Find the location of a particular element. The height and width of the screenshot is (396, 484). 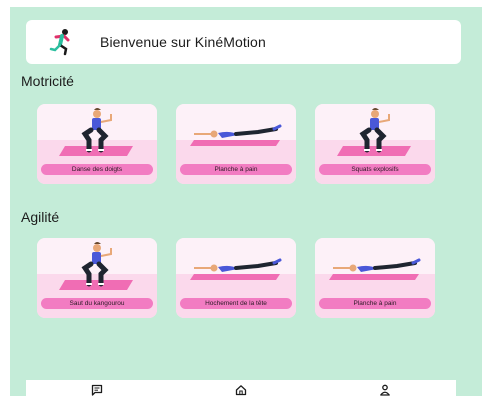

section-title-agilite: Agilité is located at coordinates (40, 217).